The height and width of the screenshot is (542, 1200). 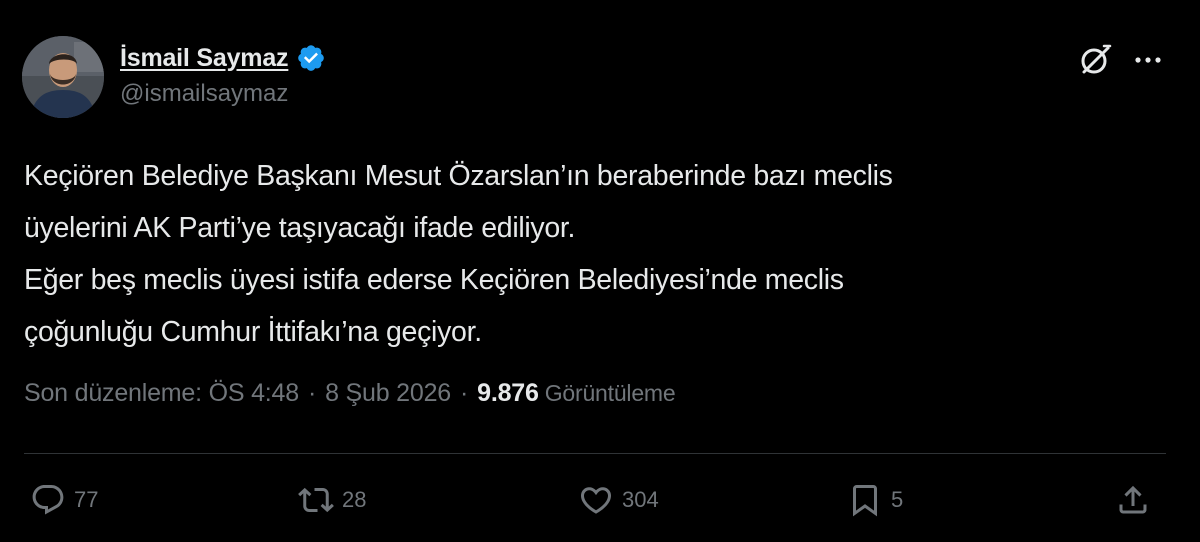 What do you see at coordinates (640, 499) in the screenshot?
I see `like-count: 304` at bounding box center [640, 499].